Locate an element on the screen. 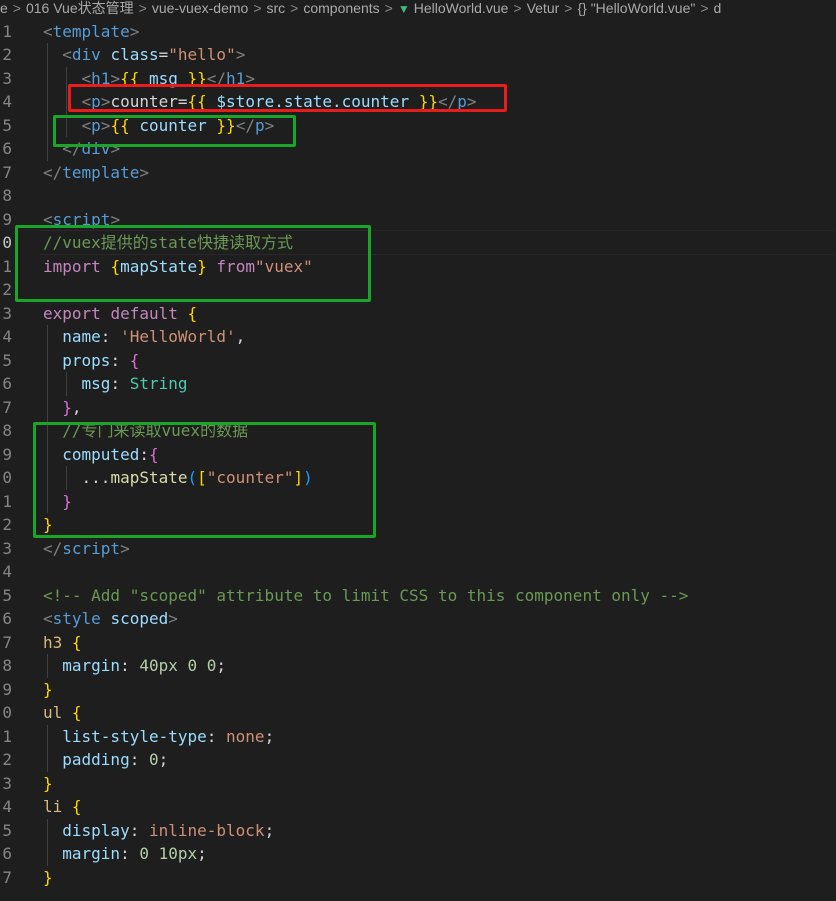 The image size is (836, 901). breadcrumb-item: d is located at coordinates (718, 8).